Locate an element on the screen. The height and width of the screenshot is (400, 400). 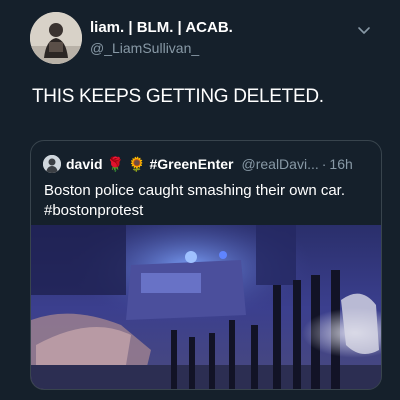
quoted-tweet-header: david 🌹 🌻 #GreenEnter @realDavi... · 16h is located at coordinates (207, 164).